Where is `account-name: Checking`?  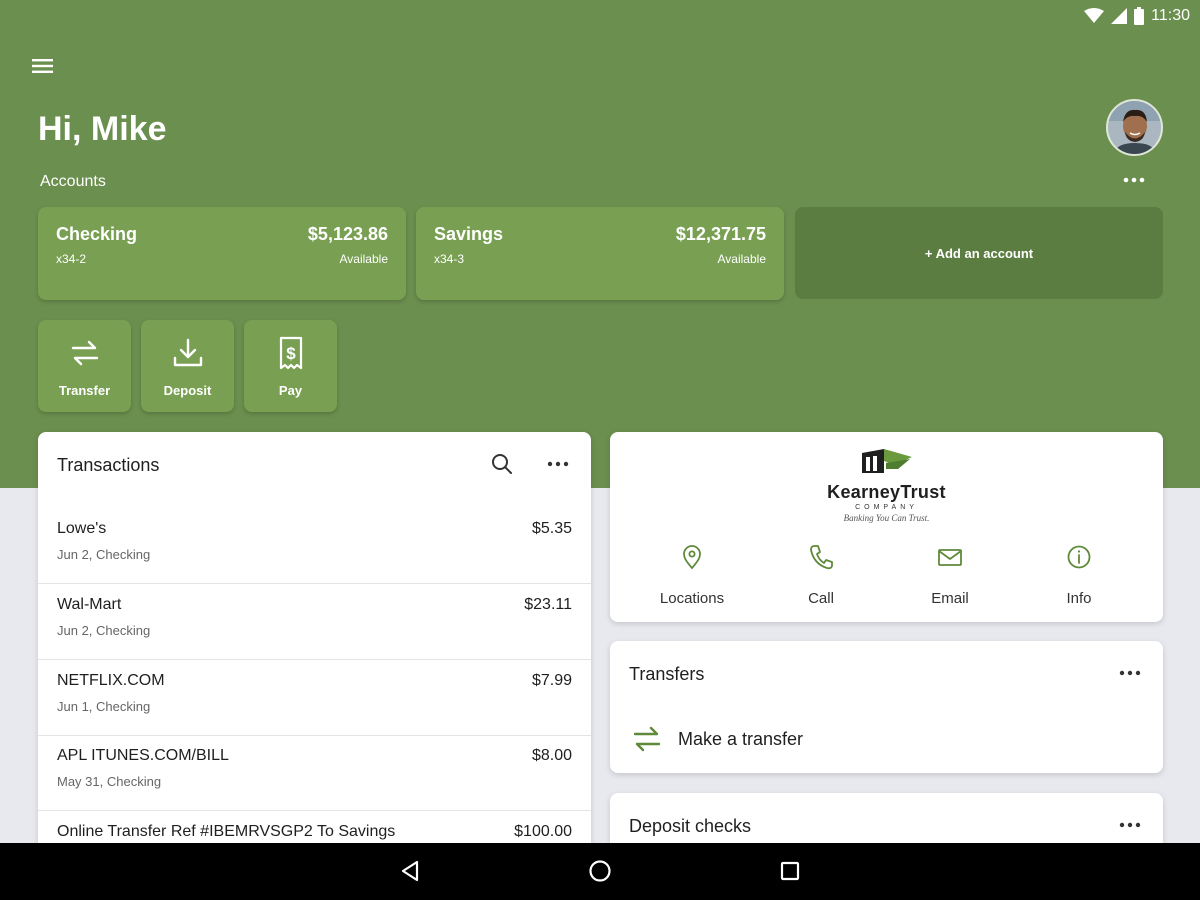
account-name: Checking is located at coordinates (97, 234).